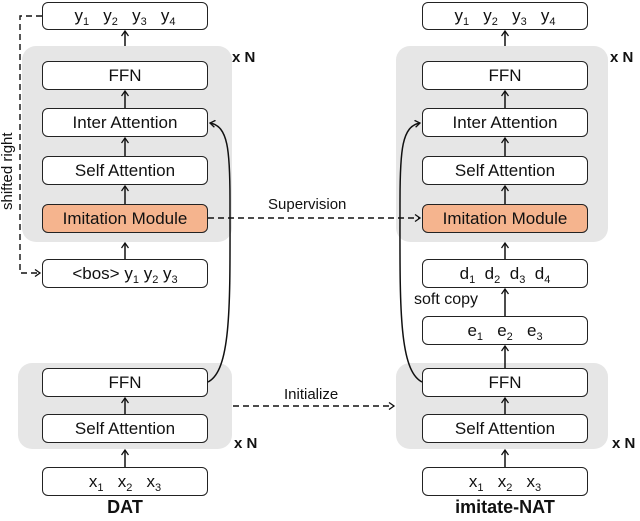  I want to click on arrow-nat-encoder-to-inter-attention, so click(411, 253).